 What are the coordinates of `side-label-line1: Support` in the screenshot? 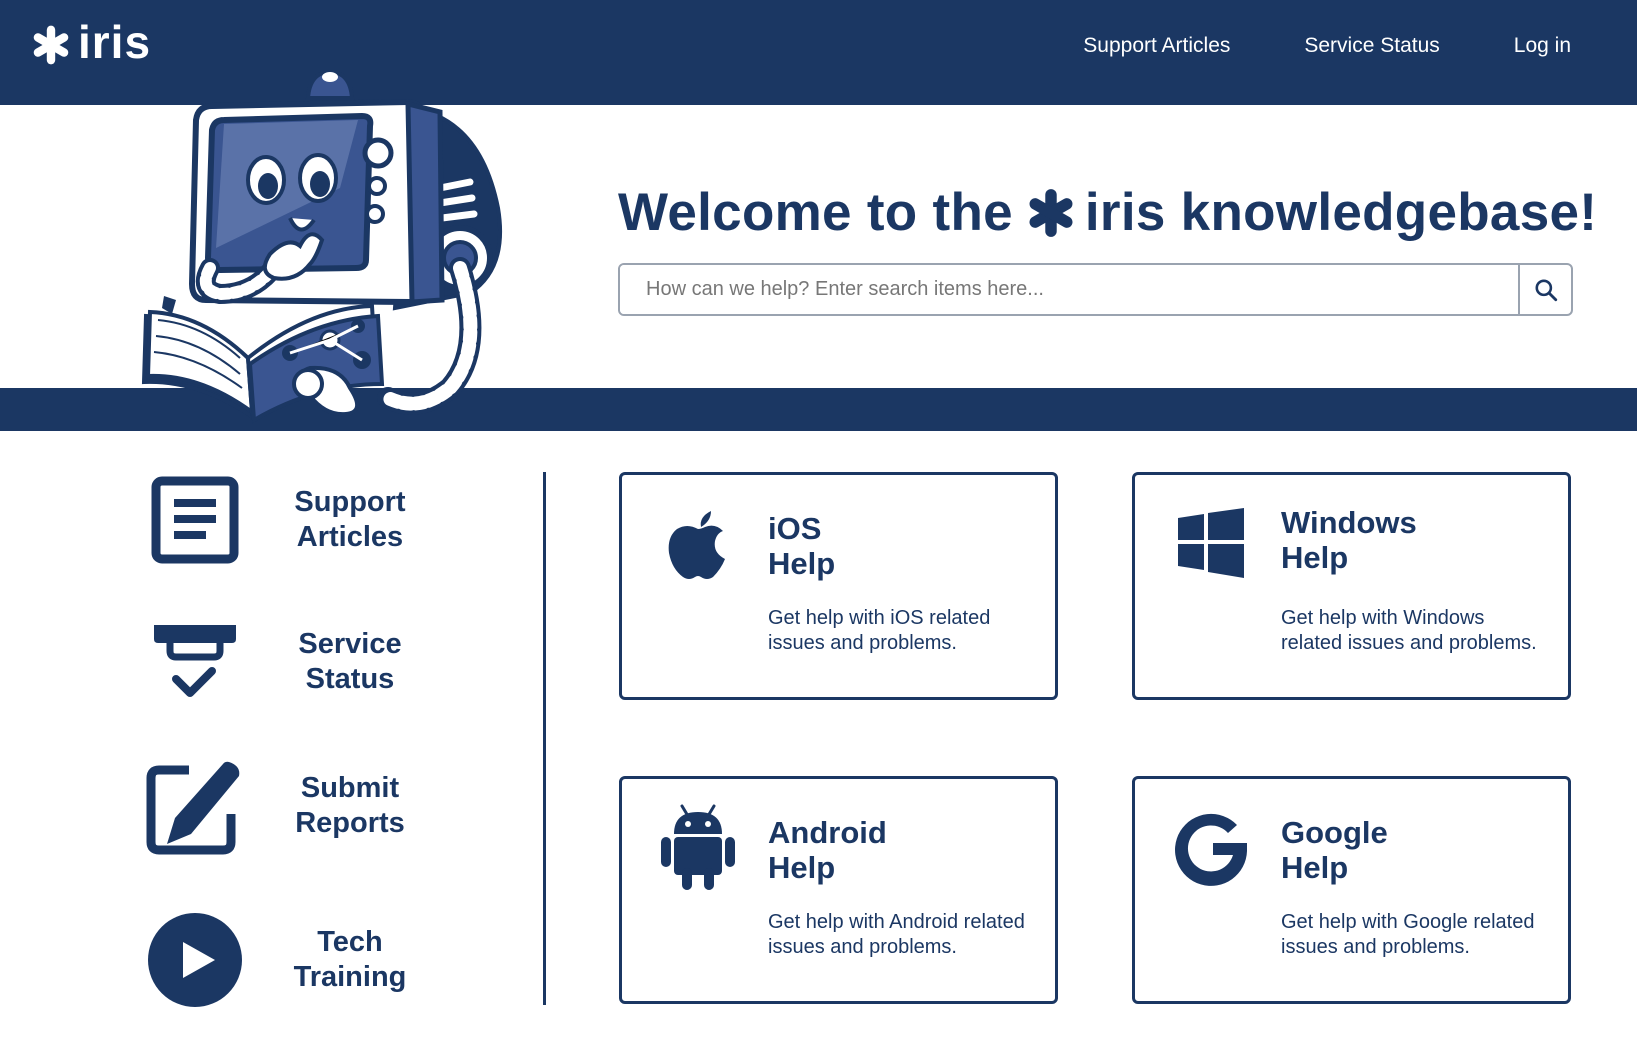 It's located at (350, 502).